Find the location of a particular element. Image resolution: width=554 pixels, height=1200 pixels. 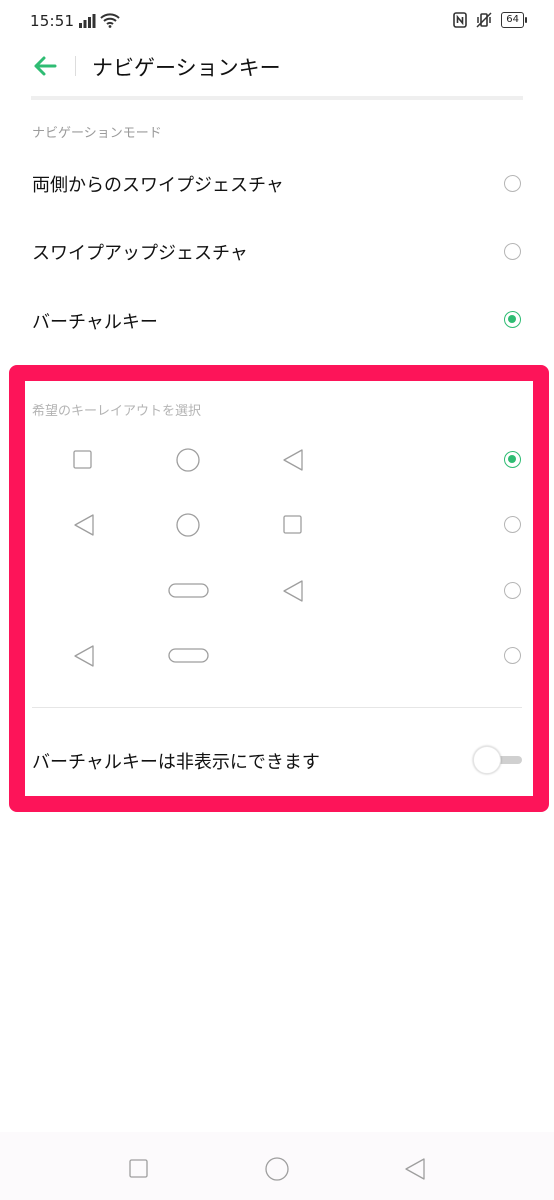

status-time: 15:51 is located at coordinates (52, 21).